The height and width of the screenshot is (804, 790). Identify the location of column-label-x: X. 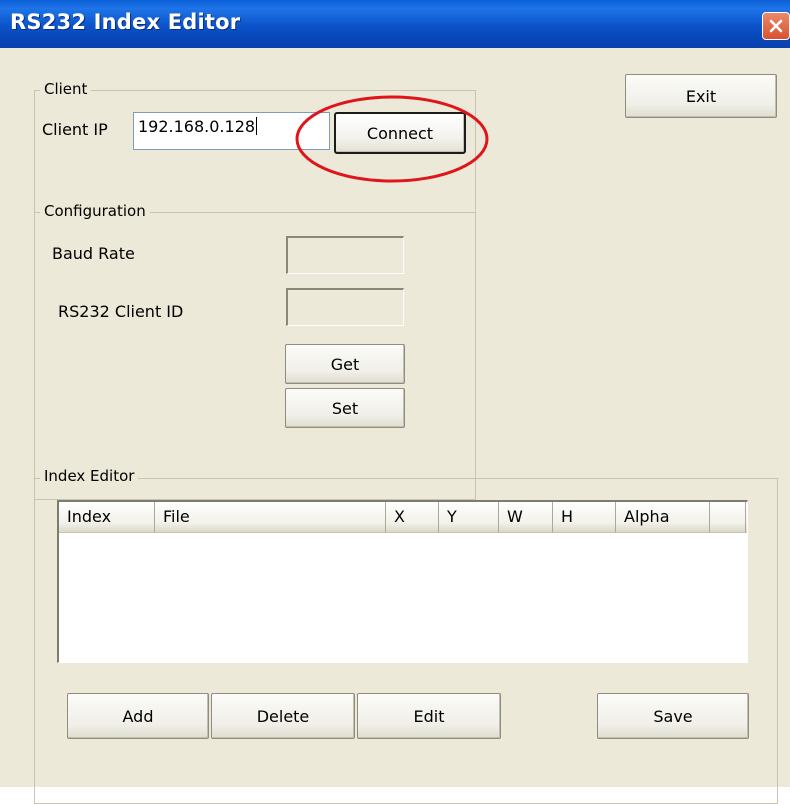
(399, 516).